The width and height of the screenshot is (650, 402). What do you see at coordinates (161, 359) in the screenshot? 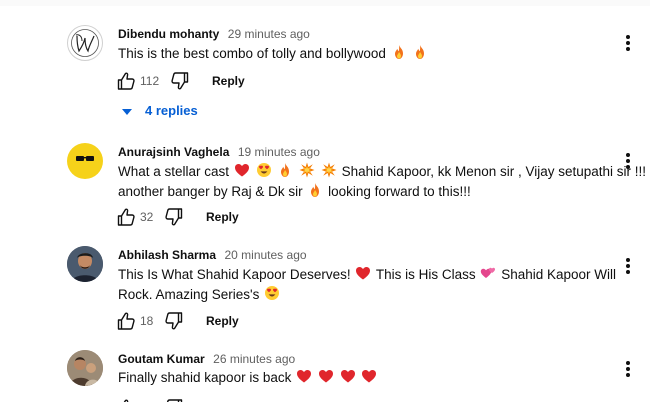
I see `comment-author: Goutam Kumar` at bounding box center [161, 359].